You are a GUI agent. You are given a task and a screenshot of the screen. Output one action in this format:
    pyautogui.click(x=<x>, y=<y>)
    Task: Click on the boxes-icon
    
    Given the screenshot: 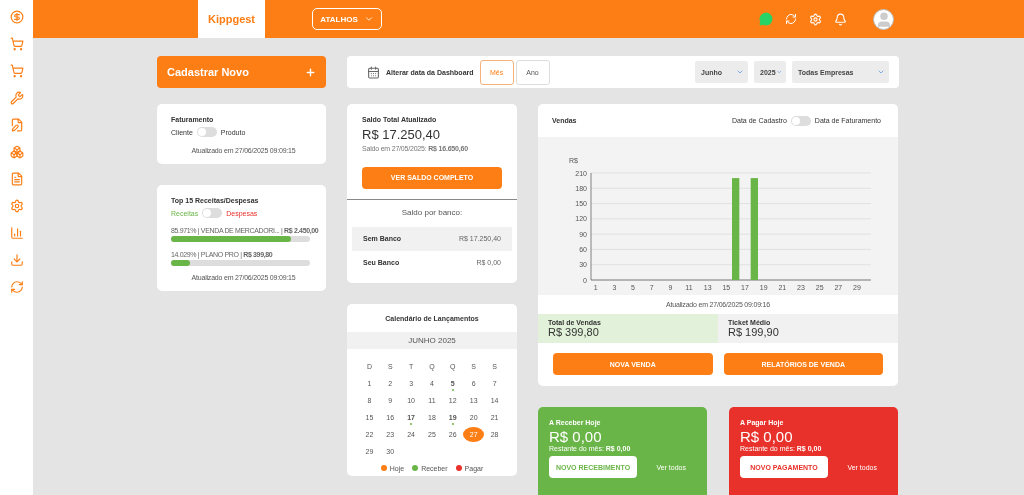 What is the action you would take?
    pyautogui.click(x=16, y=152)
    